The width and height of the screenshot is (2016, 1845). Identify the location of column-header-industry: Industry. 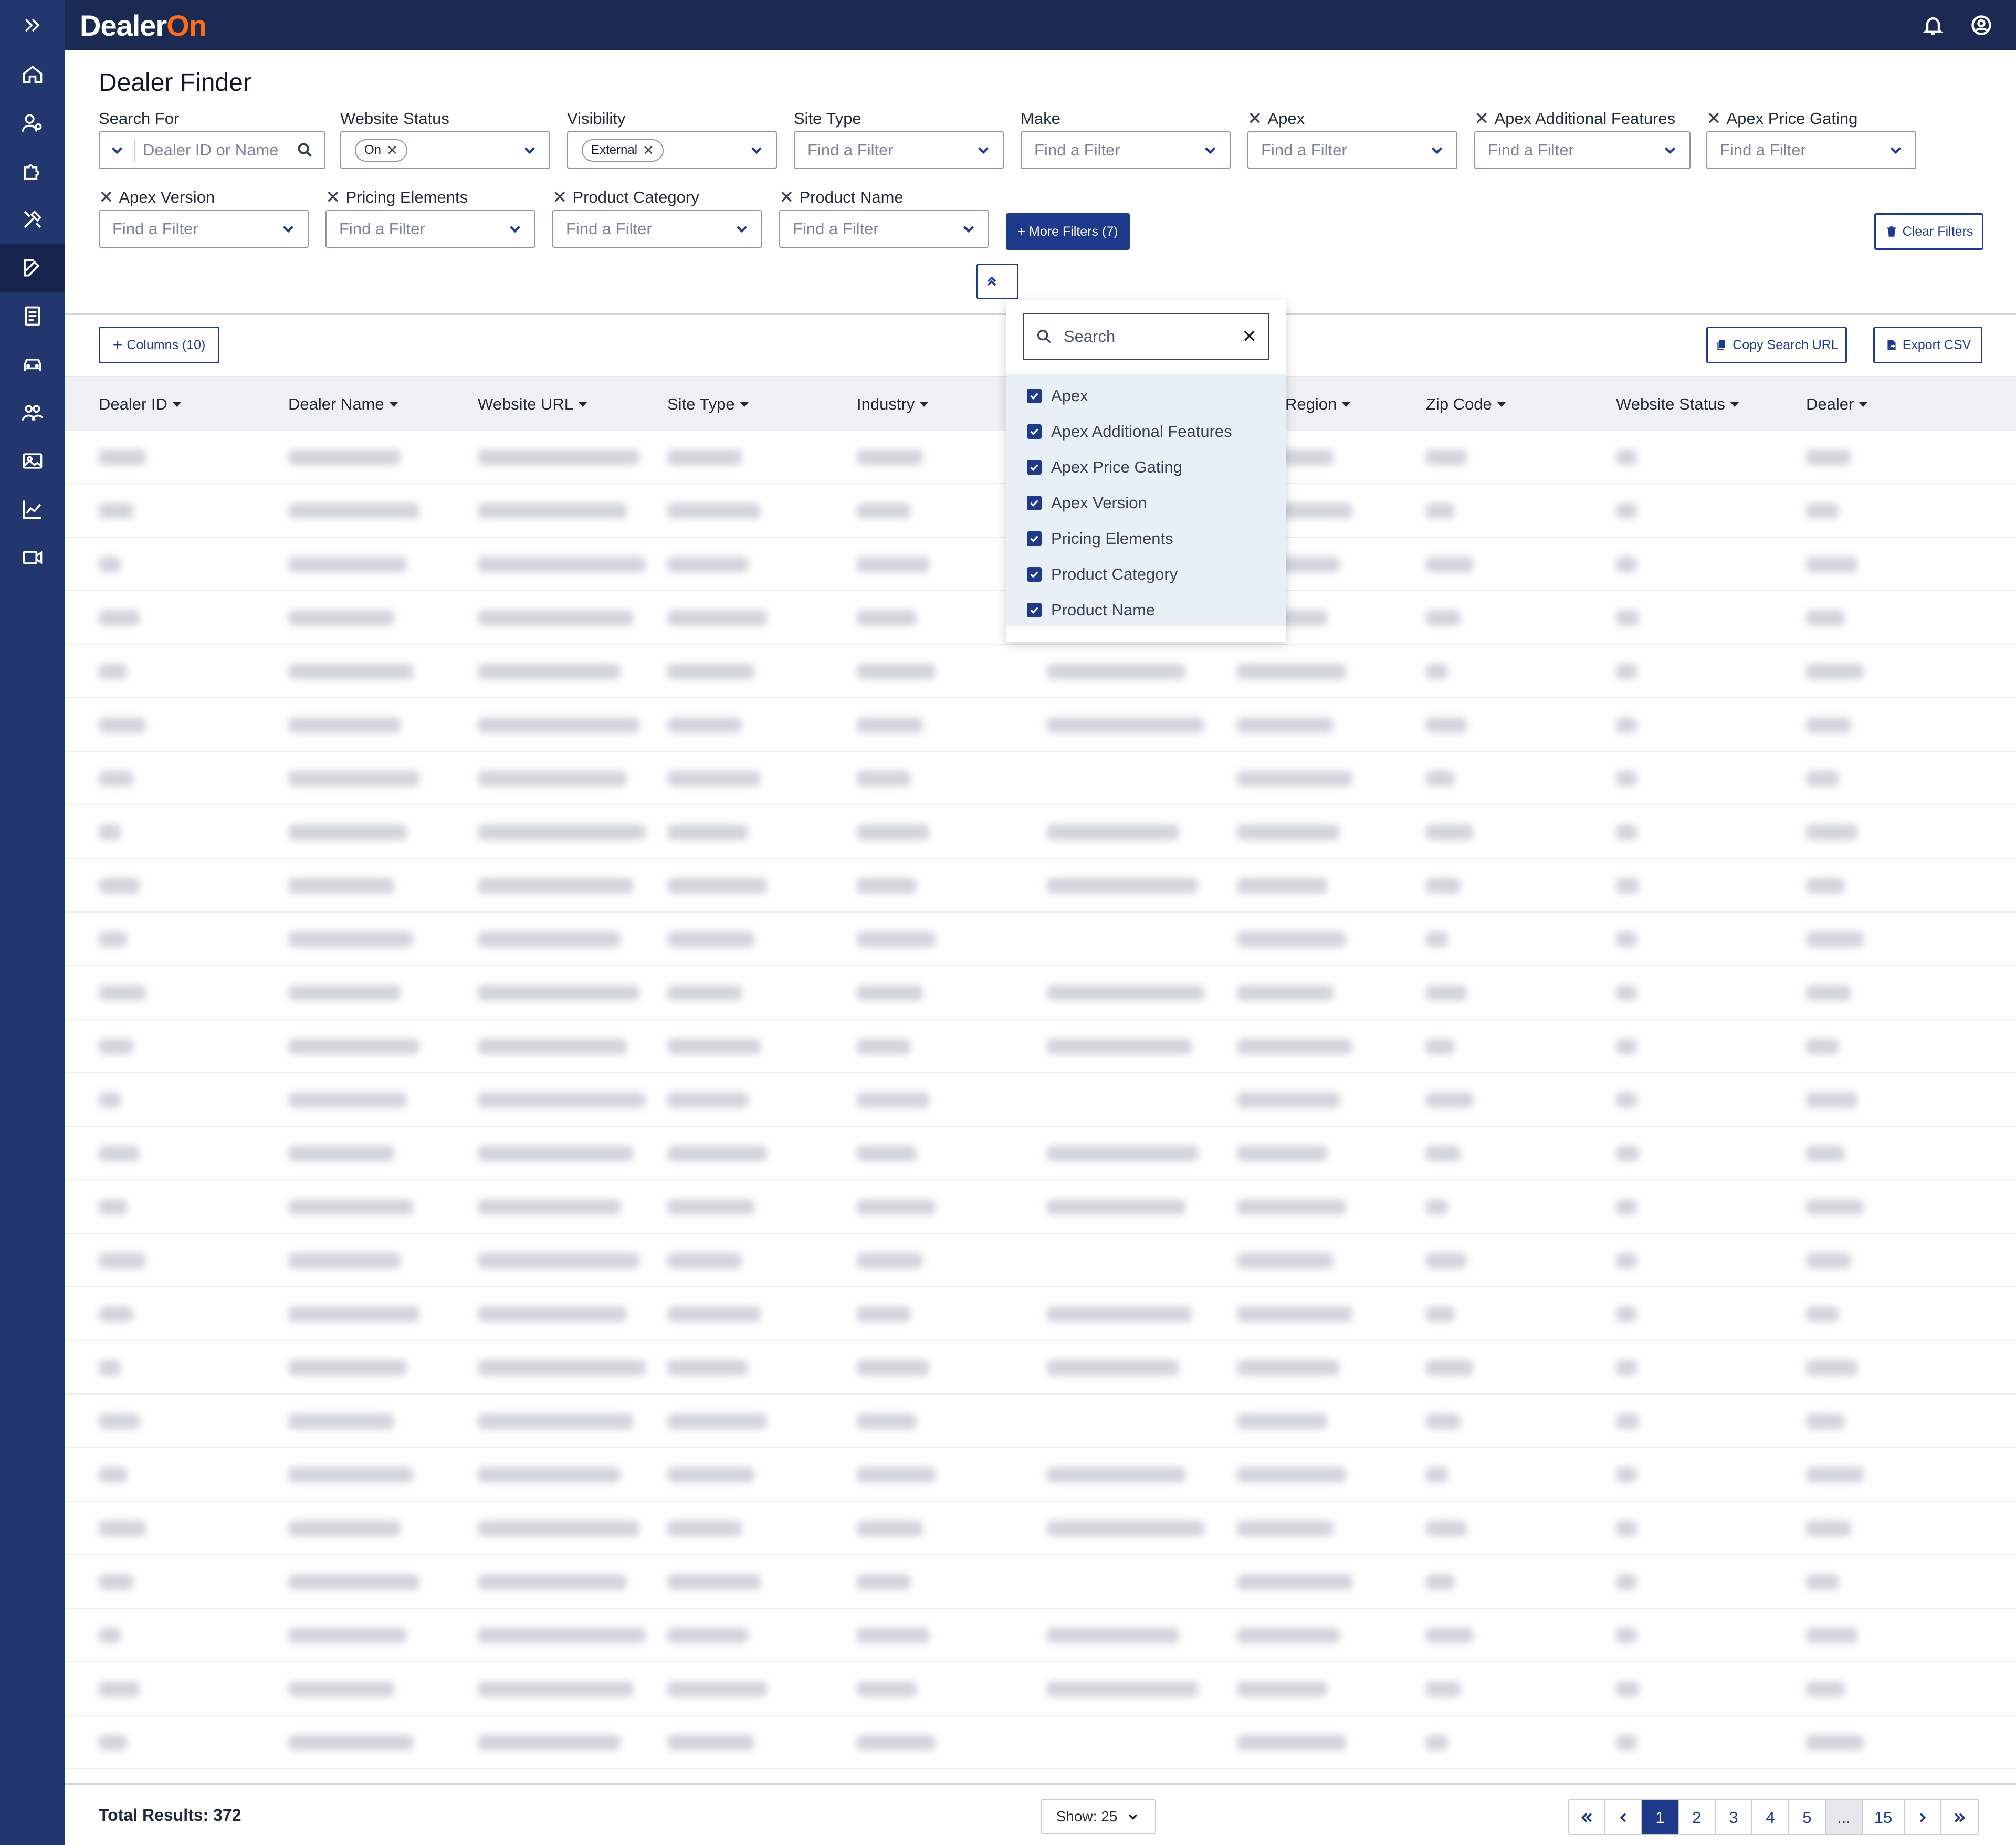
(893, 404).